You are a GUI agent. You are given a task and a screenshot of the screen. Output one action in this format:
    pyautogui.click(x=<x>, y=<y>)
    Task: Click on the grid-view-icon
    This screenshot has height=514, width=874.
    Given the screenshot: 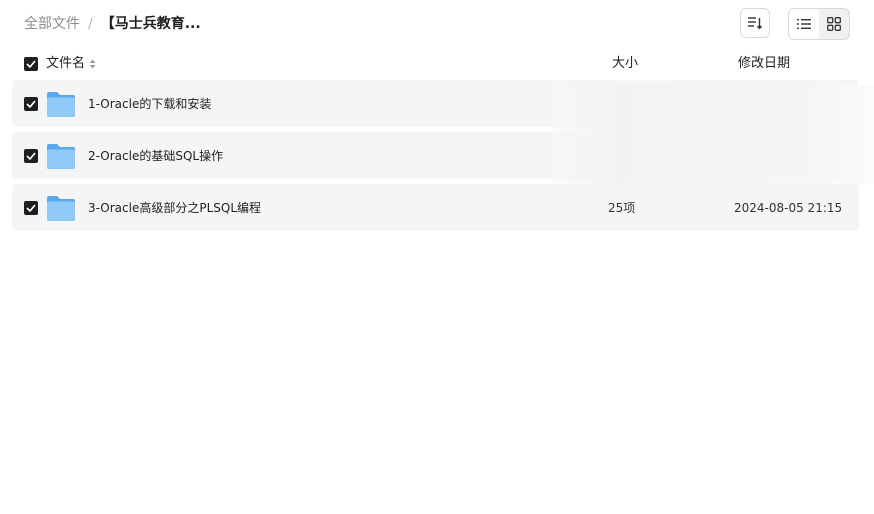 What is the action you would take?
    pyautogui.click(x=834, y=24)
    